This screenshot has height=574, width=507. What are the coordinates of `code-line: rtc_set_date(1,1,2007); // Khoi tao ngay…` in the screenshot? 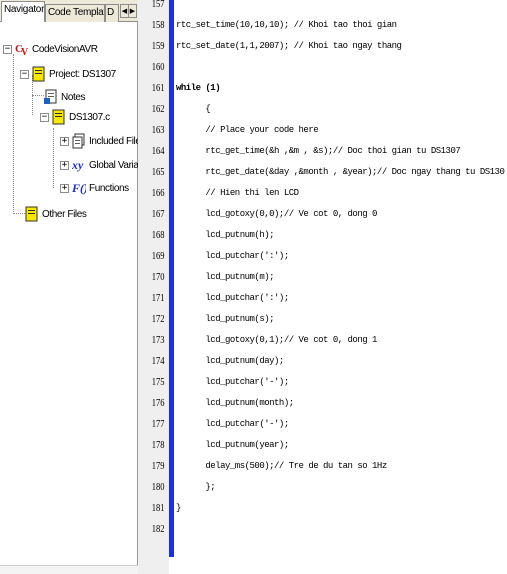 It's located at (289, 46).